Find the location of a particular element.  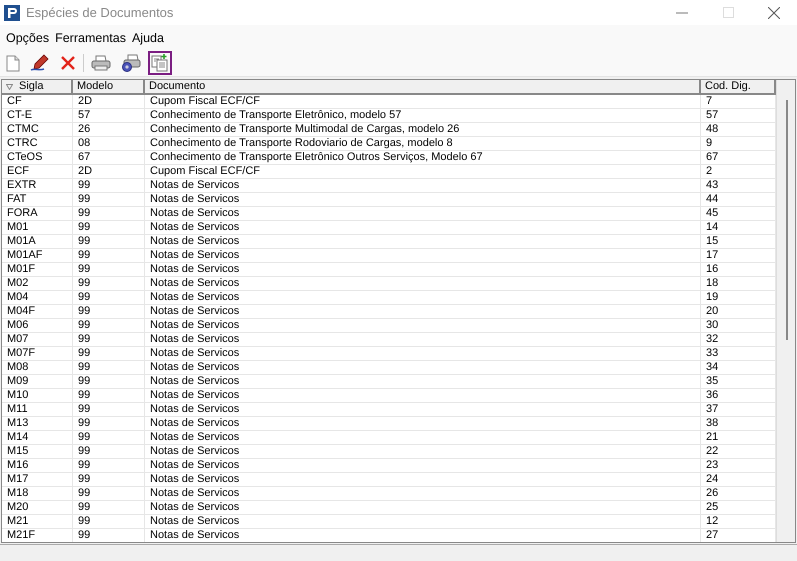

minimize-icon is located at coordinates (682, 13).